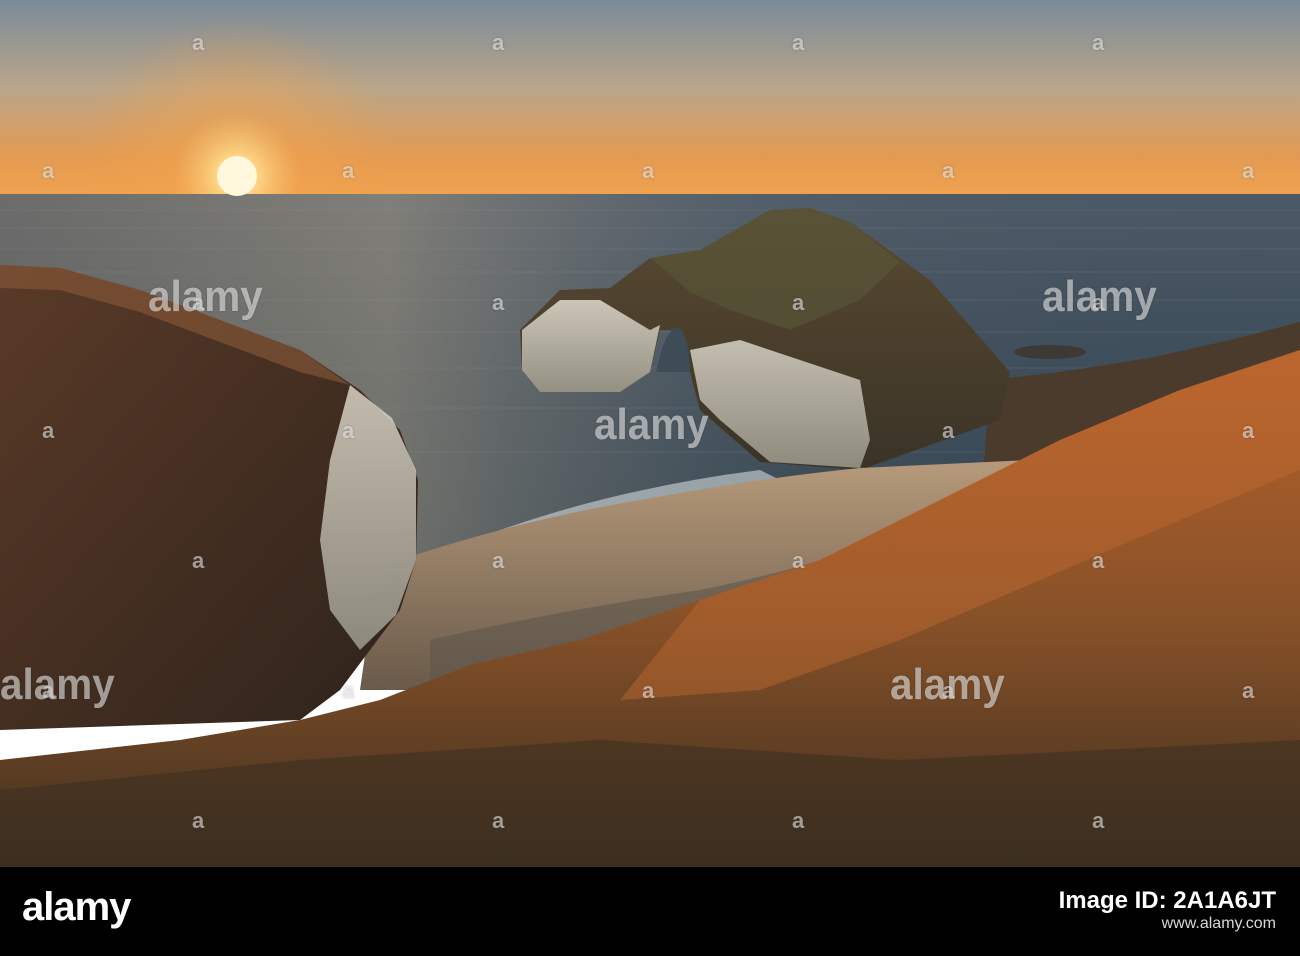 The height and width of the screenshot is (956, 1300). Describe the element at coordinates (76, 907) in the screenshot. I see `alamy-logo: alamy` at that location.